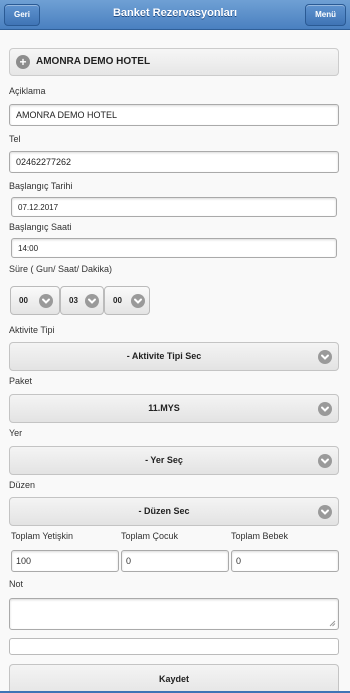 Image resolution: width=350 pixels, height=693 pixels. What do you see at coordinates (23, 62) in the screenshot?
I see `plus-icon: +` at bounding box center [23, 62].